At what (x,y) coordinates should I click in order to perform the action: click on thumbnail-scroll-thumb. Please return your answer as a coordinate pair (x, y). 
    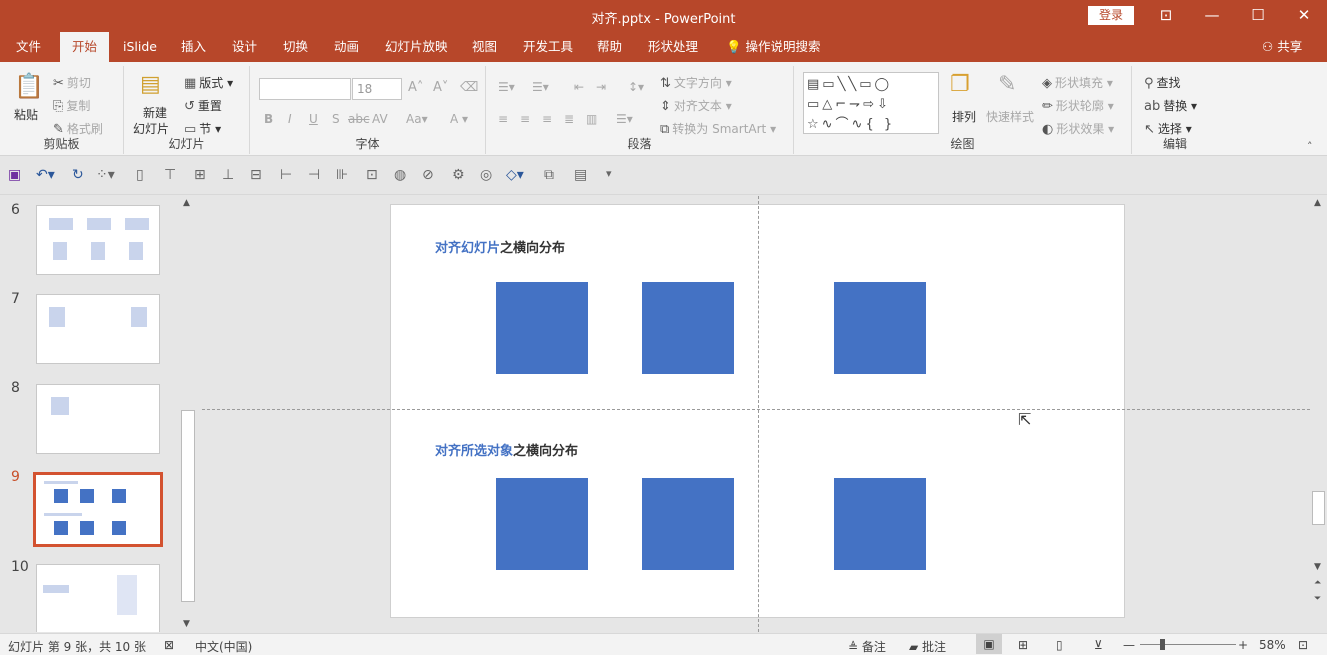
    Looking at the image, I should click on (188, 506).